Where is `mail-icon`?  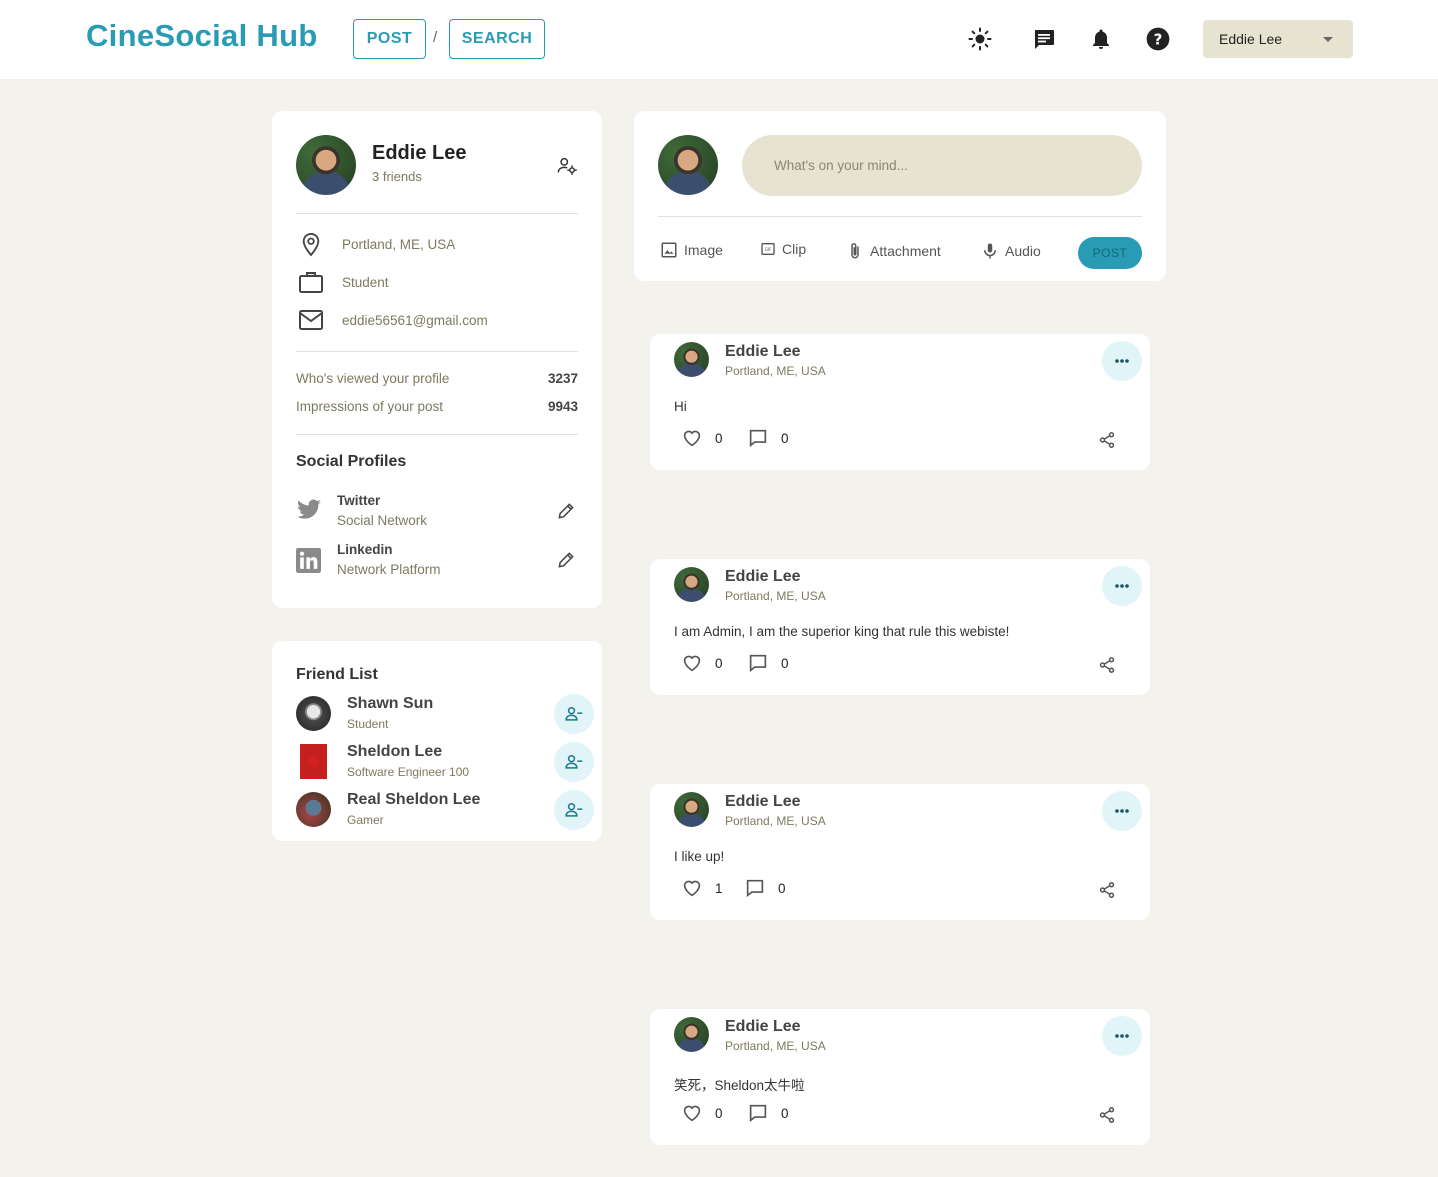
mail-icon is located at coordinates (311, 320).